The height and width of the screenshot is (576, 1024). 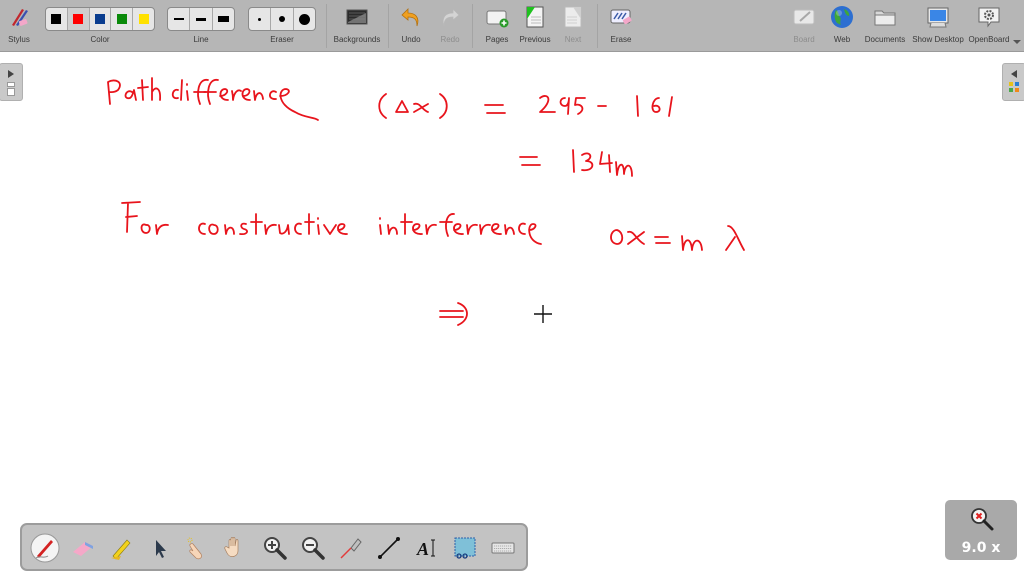 What do you see at coordinates (357, 17) in the screenshot?
I see `backgrounds-icon` at bounding box center [357, 17].